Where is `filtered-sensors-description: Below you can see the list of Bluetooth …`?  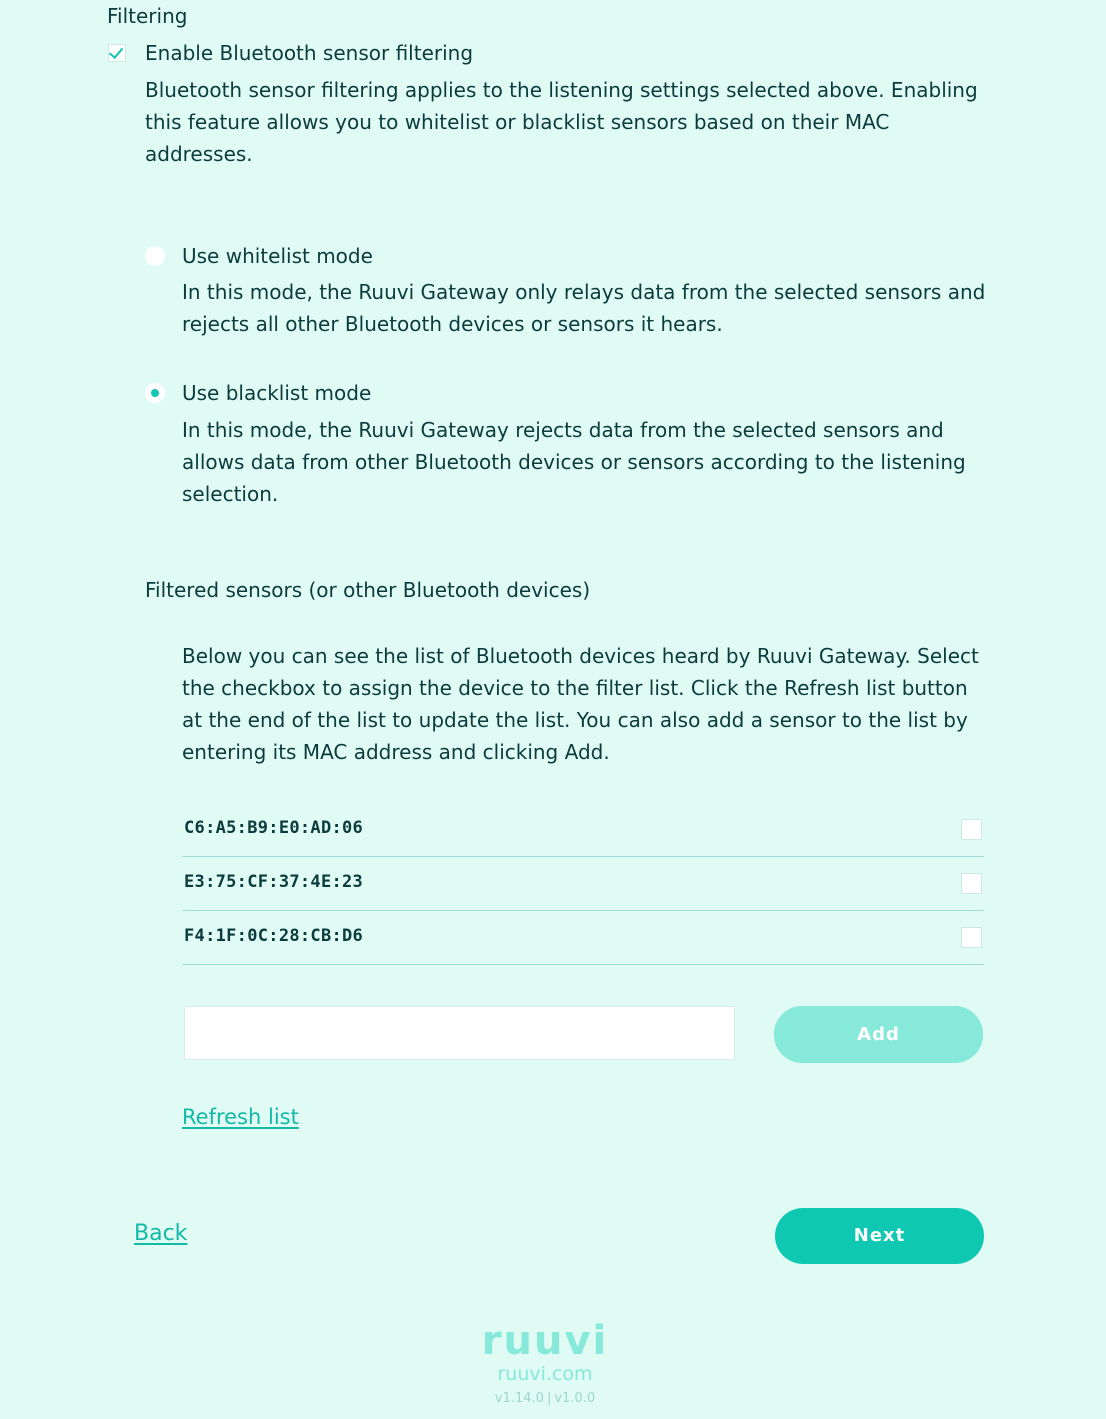
filtered-sensors-description: Below you can see the list of Bluetooth … is located at coordinates (580, 704).